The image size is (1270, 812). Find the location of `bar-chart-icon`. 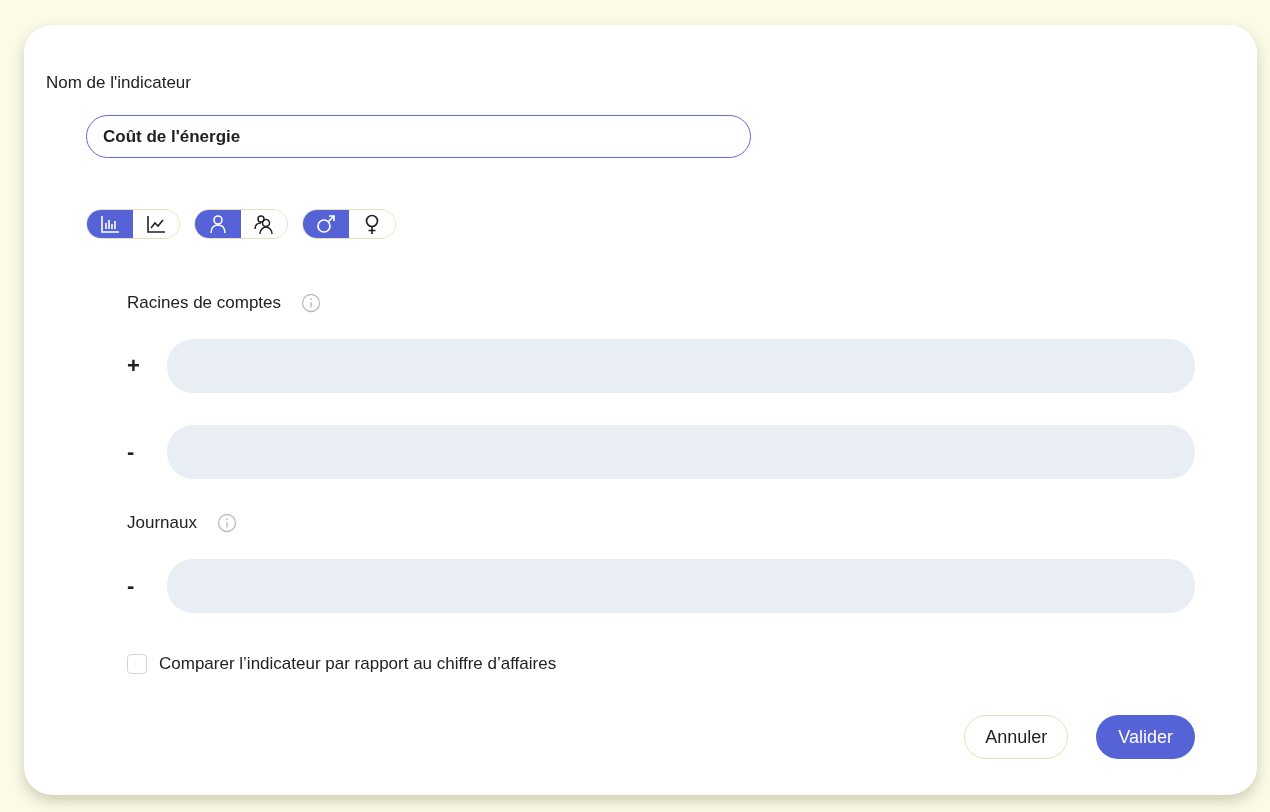

bar-chart-icon is located at coordinates (110, 224).